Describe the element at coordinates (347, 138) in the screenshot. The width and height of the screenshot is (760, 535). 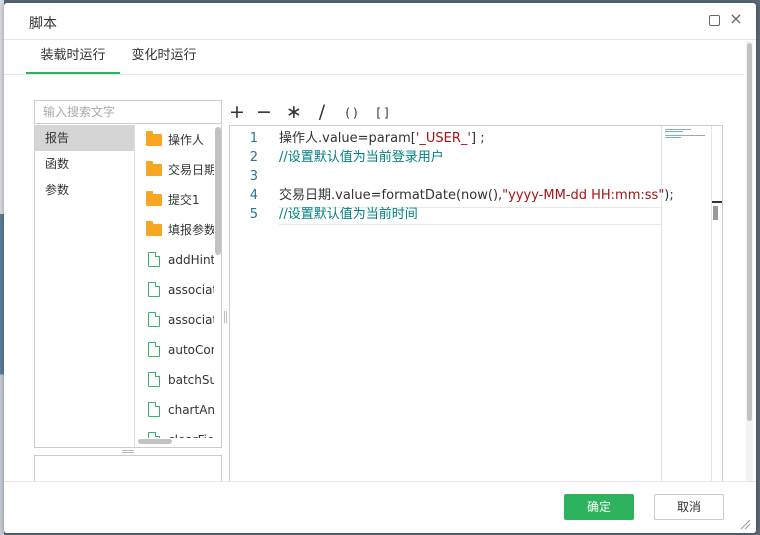
I see `code-token: 操作人.value=param[` at that location.